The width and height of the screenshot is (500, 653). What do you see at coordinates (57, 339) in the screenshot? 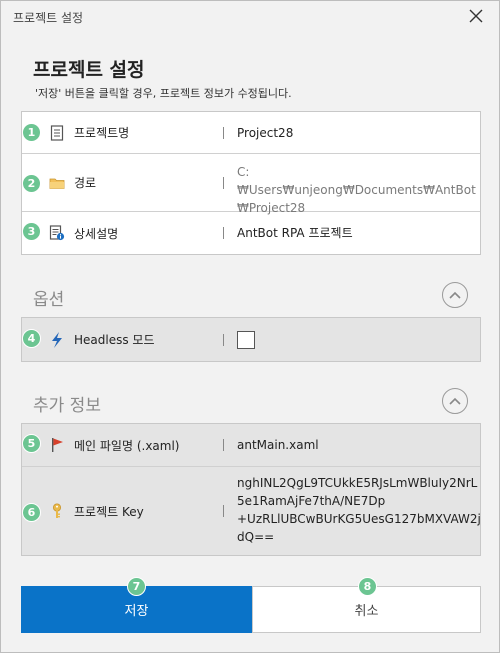
I see `lightning-icon` at bounding box center [57, 339].